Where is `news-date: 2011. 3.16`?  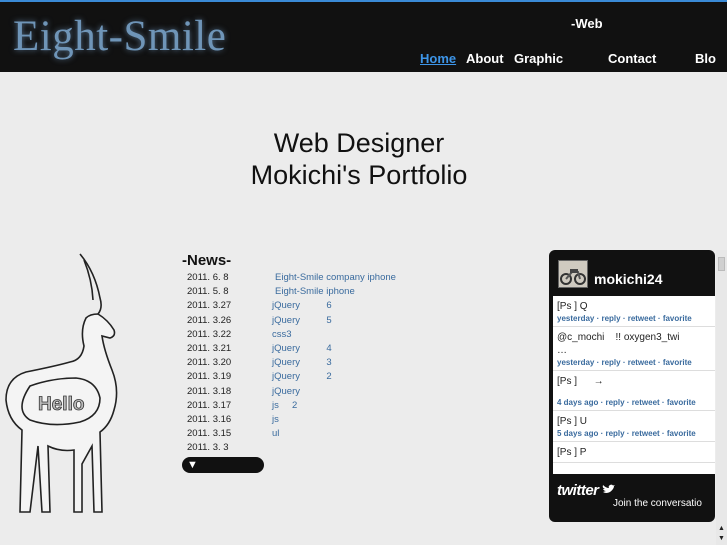
news-date: 2011. 3.16 is located at coordinates (209, 419).